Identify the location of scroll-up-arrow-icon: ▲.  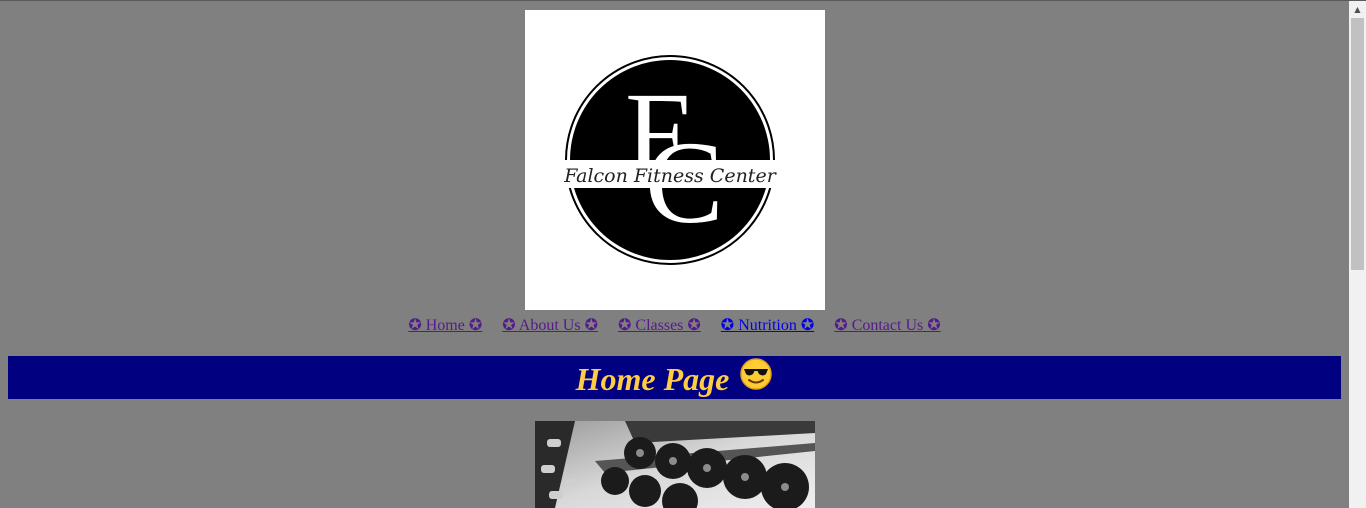
(1357, 9).